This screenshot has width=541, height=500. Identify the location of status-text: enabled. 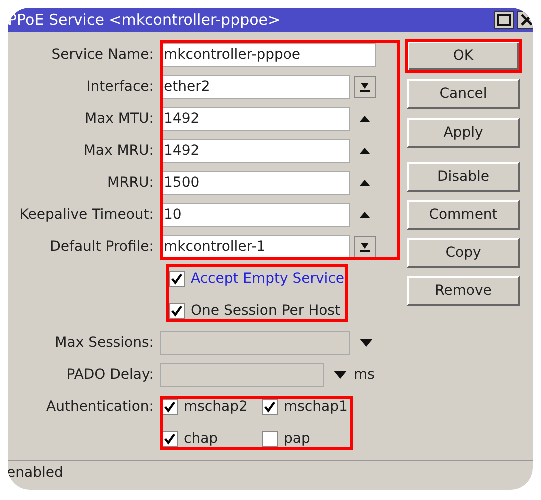
(36, 473).